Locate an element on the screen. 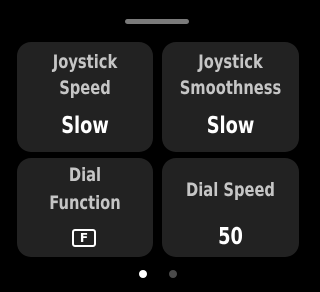 This screenshot has width=320, height=292. joystick-speed-label-line1: Joystick is located at coordinates (85, 62).